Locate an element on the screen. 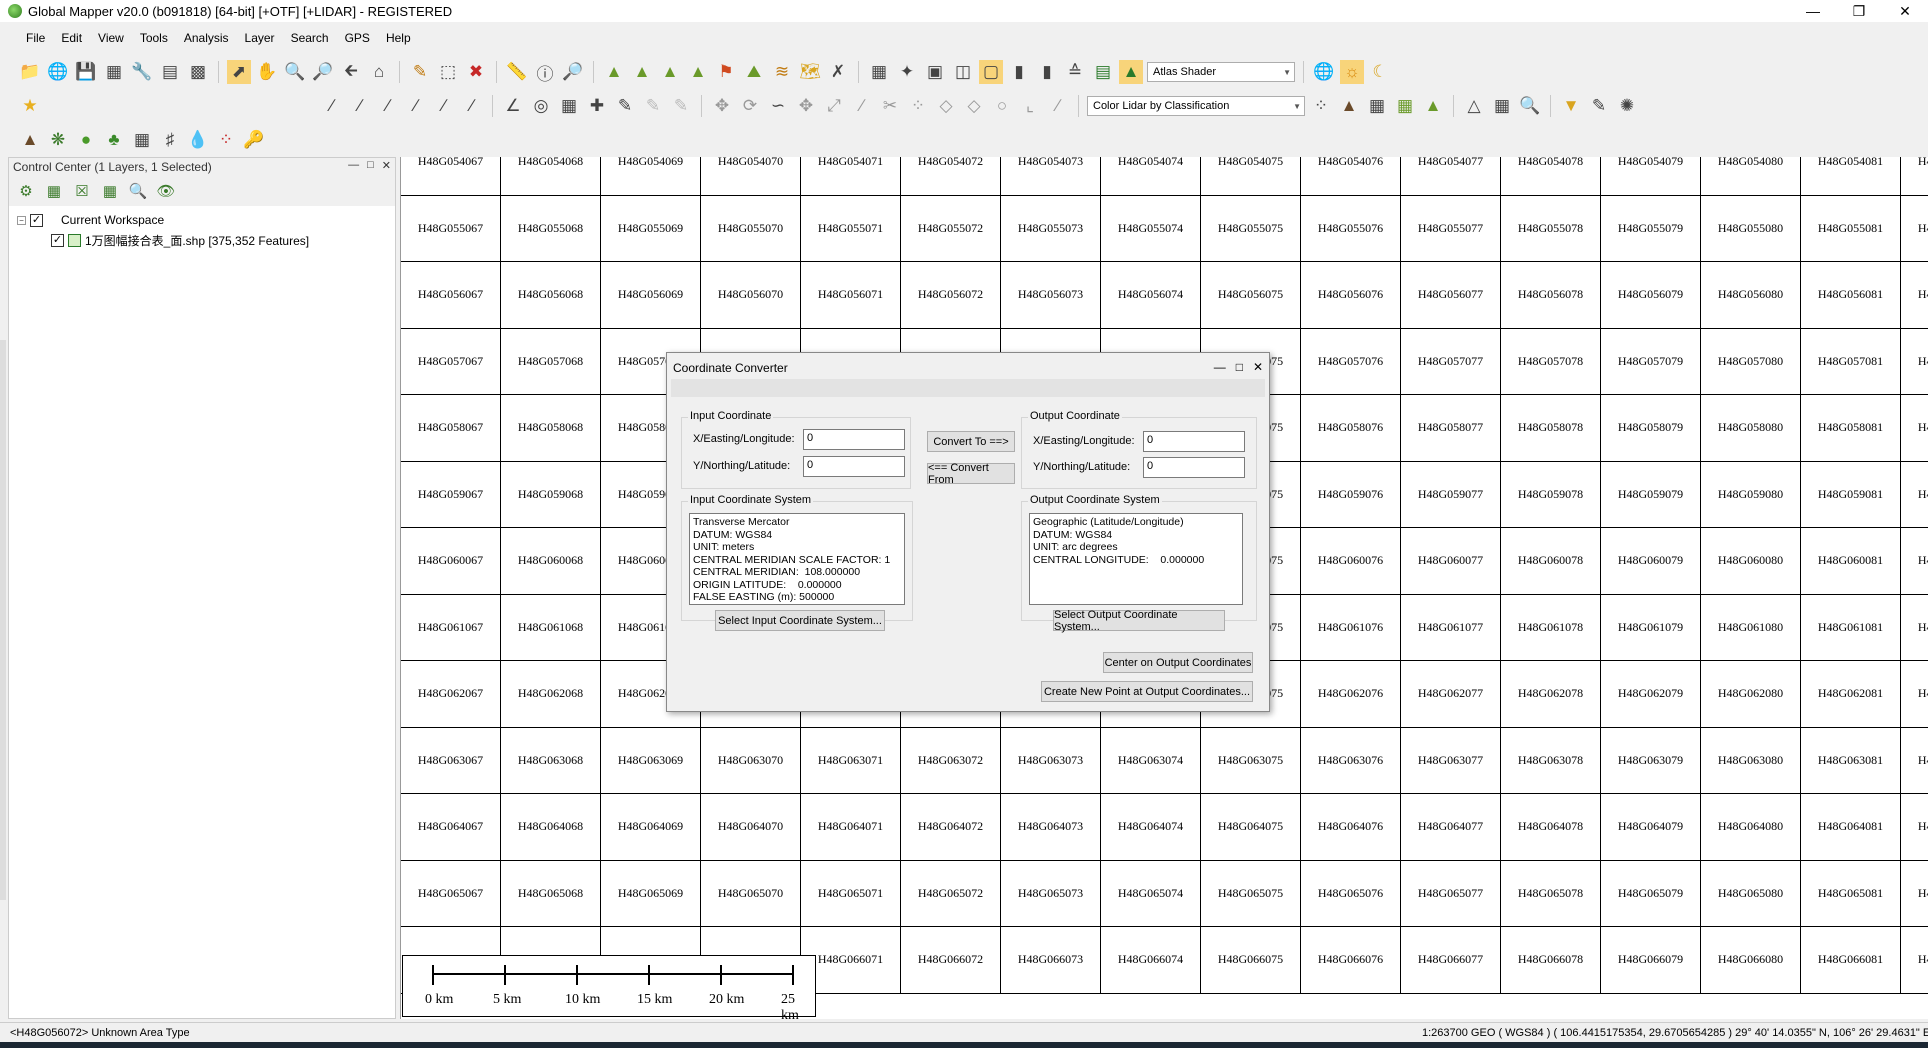 Image resolution: width=1928 pixels, height=1048 pixels. map-grid-cell: H48G058078 is located at coordinates (1551, 428).